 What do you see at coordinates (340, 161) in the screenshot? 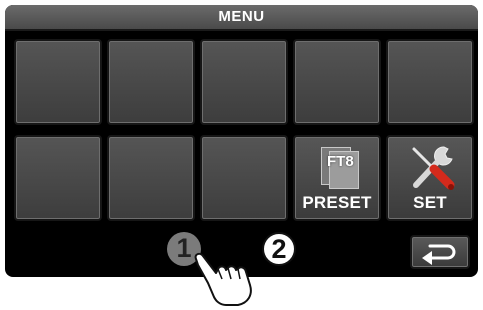
I see `ft8-icon-text: FT8` at bounding box center [340, 161].